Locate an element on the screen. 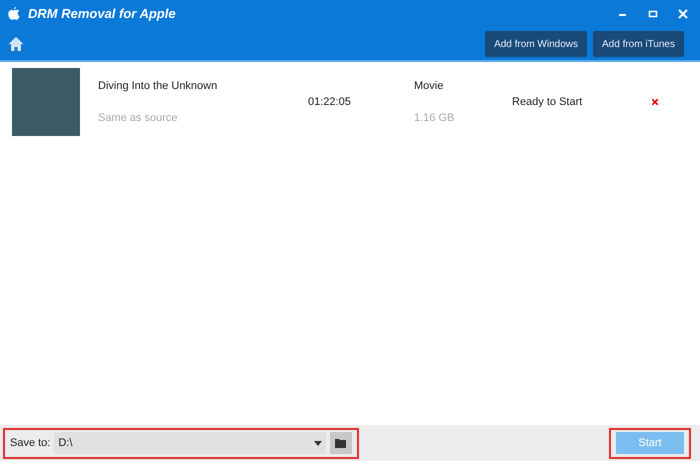 The width and height of the screenshot is (700, 461). folder-icon is located at coordinates (341, 443).